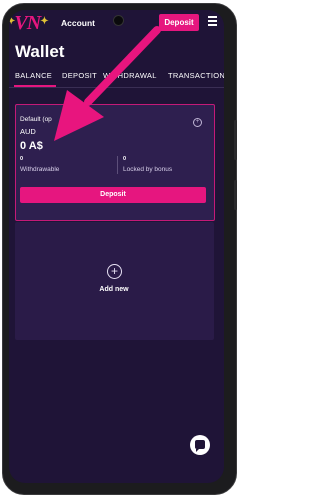  What do you see at coordinates (107, 83) in the screenshot?
I see `annotation-arrow` at bounding box center [107, 83].